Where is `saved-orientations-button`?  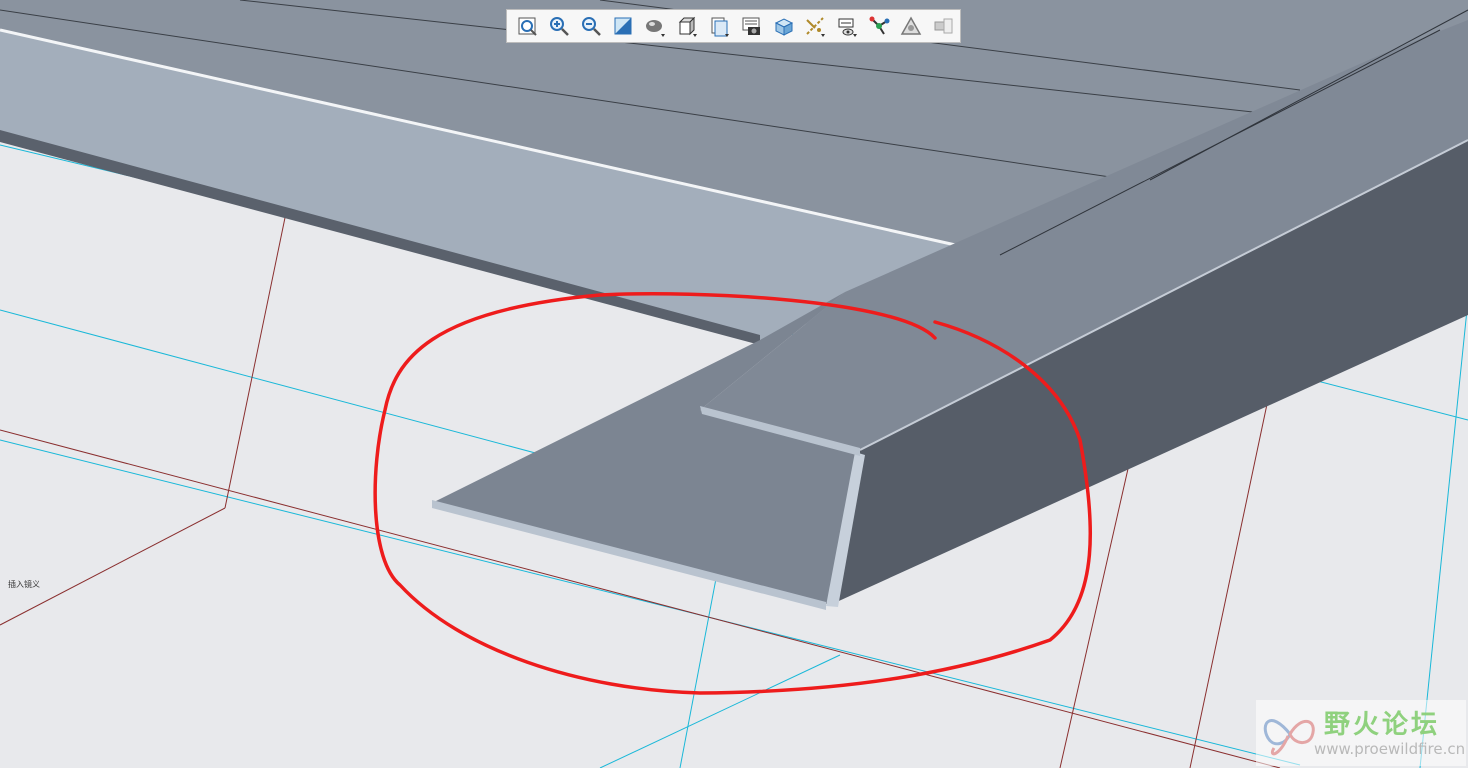 saved-orientations-button is located at coordinates (687, 26).